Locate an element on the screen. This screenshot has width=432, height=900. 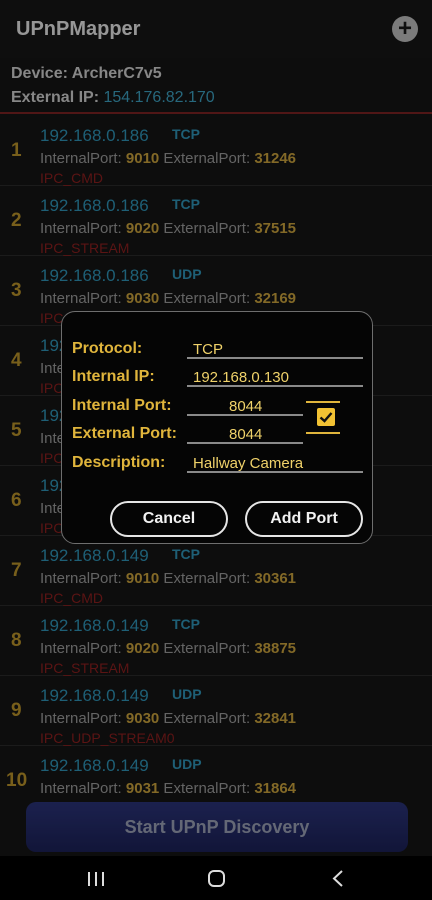
recents-icon is located at coordinates (97, 879).